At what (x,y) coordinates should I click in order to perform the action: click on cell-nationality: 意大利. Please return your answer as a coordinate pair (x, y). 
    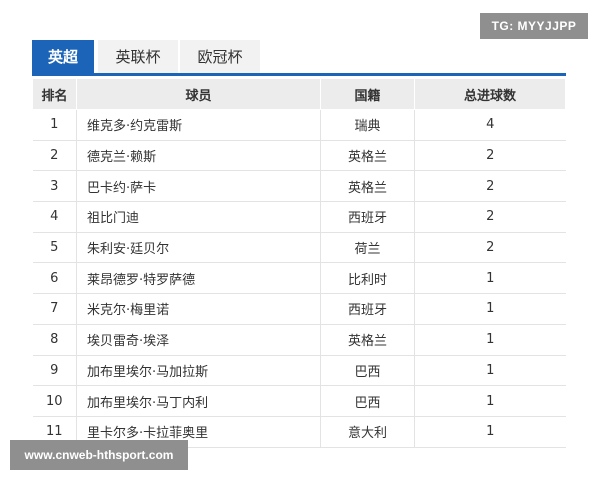
    Looking at the image, I should click on (367, 432).